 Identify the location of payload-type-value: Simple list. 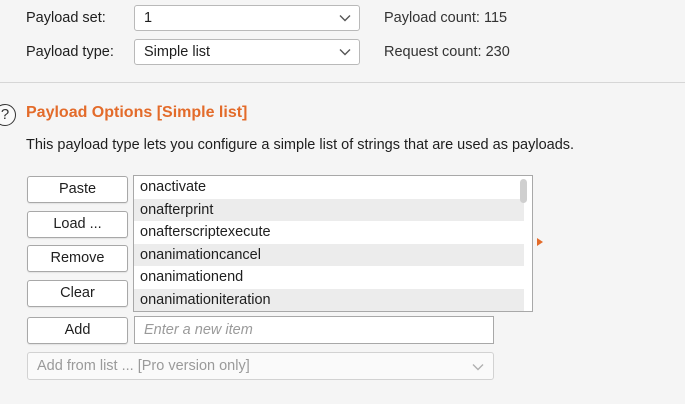
(177, 52).